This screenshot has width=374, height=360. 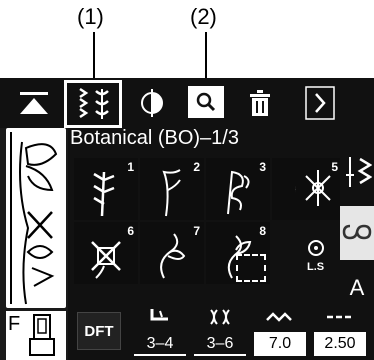 I want to click on tension-icon, so click(x=220, y=317).